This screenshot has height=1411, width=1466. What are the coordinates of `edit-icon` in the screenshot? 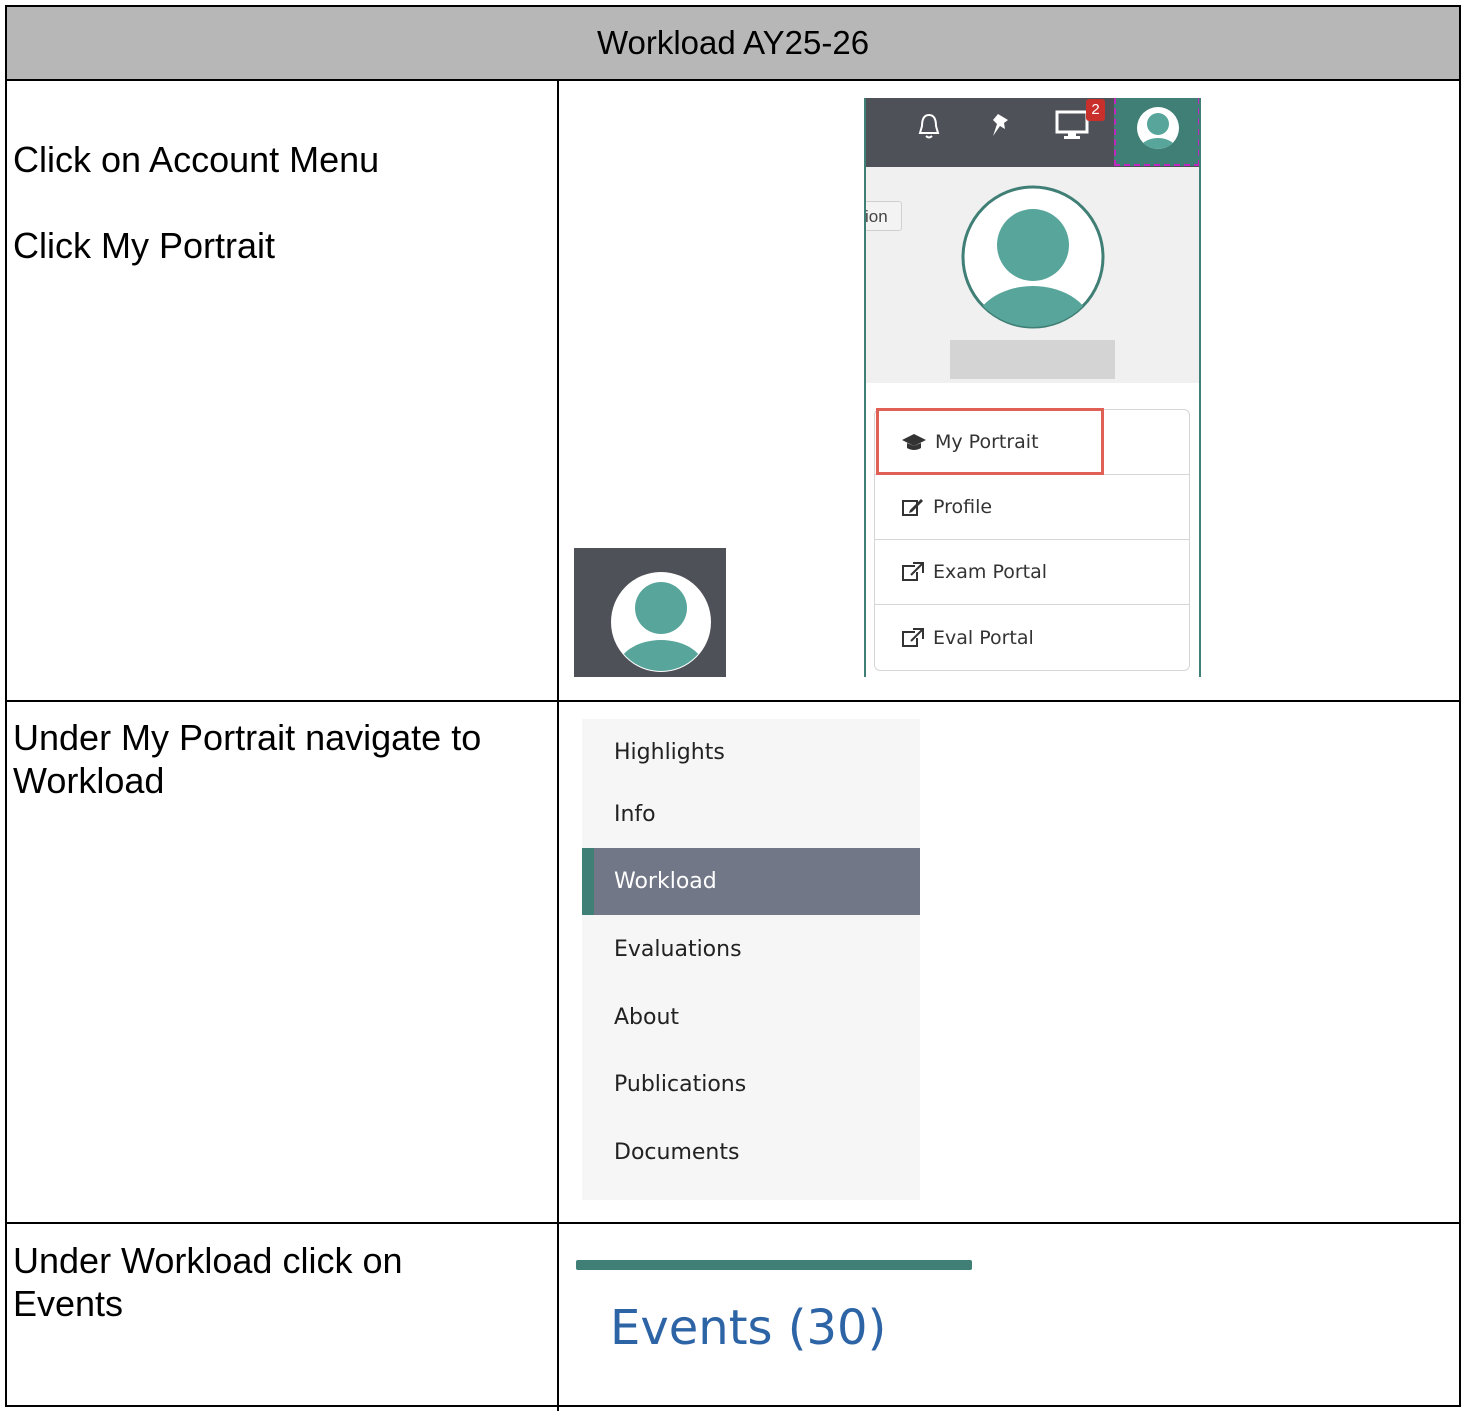 It's located at (912, 507).